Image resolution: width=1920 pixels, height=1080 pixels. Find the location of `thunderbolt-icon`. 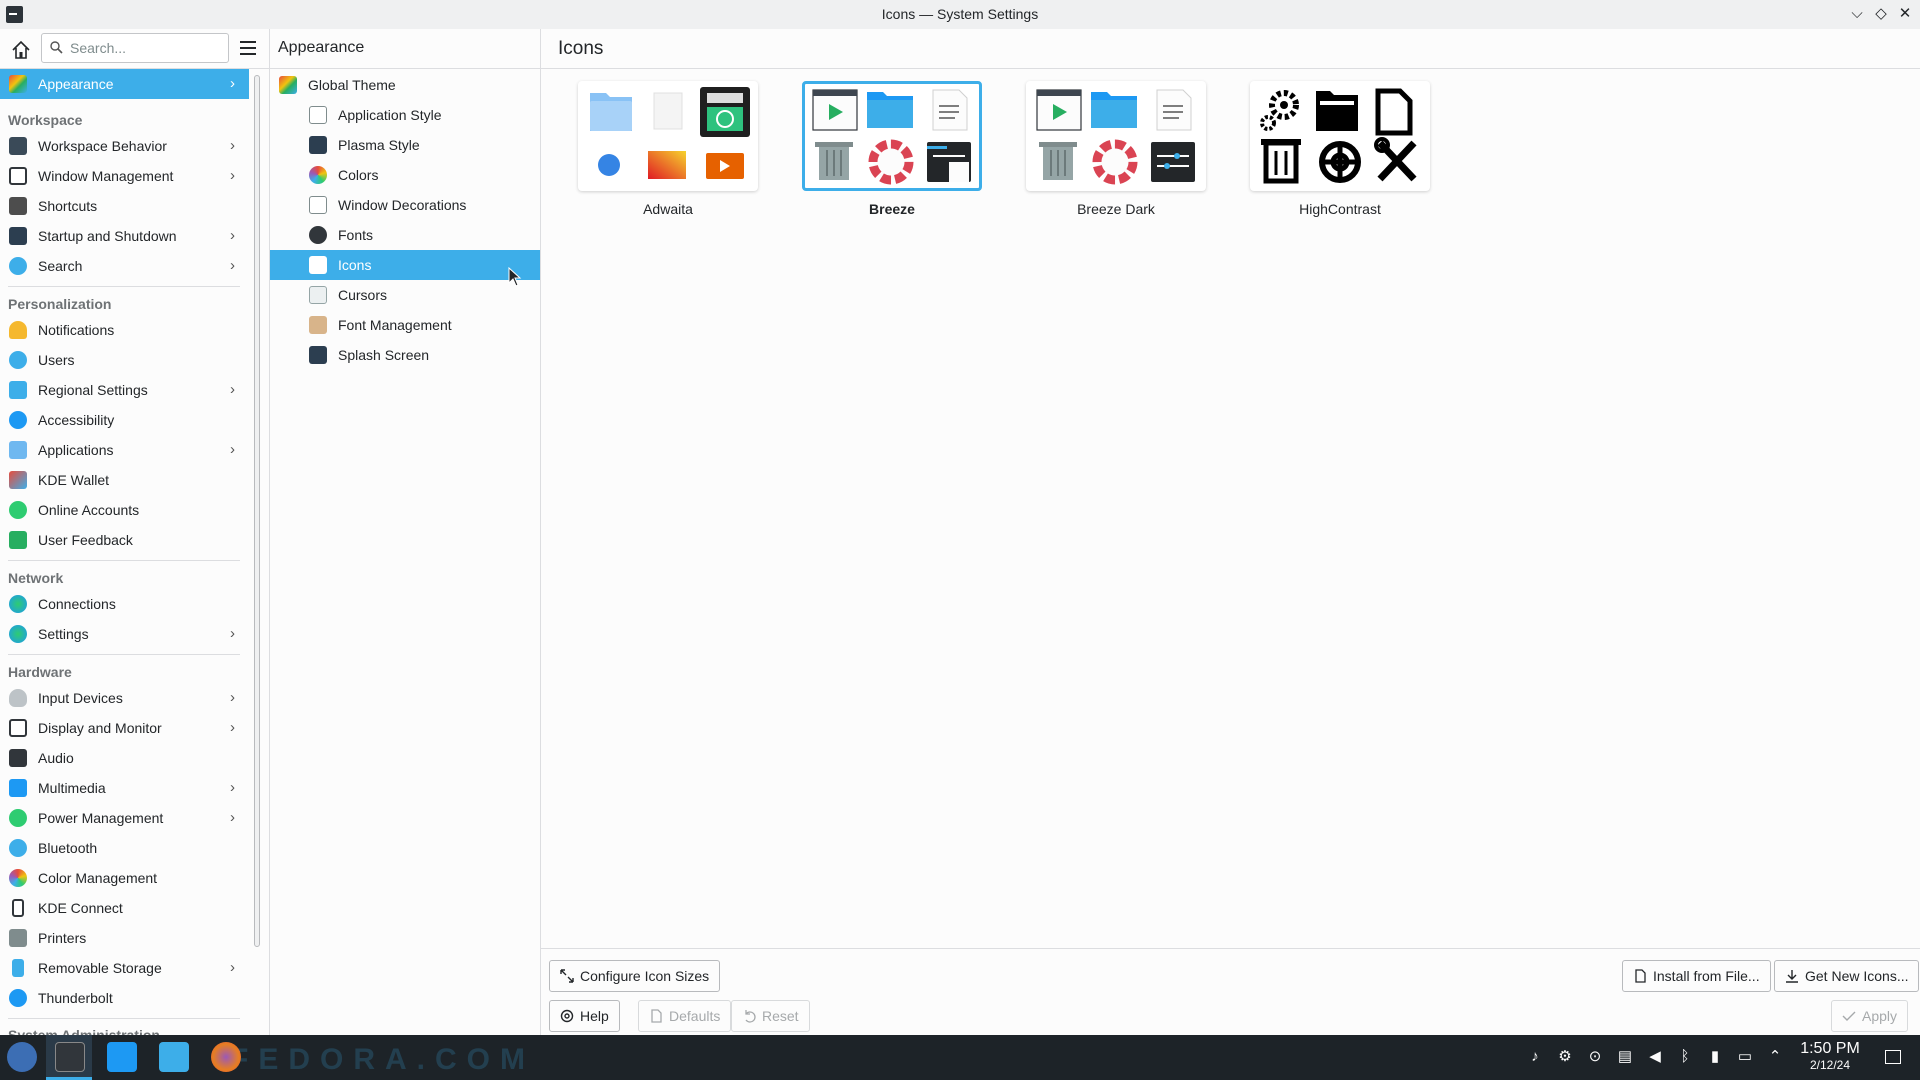

thunderbolt-icon is located at coordinates (18, 998).